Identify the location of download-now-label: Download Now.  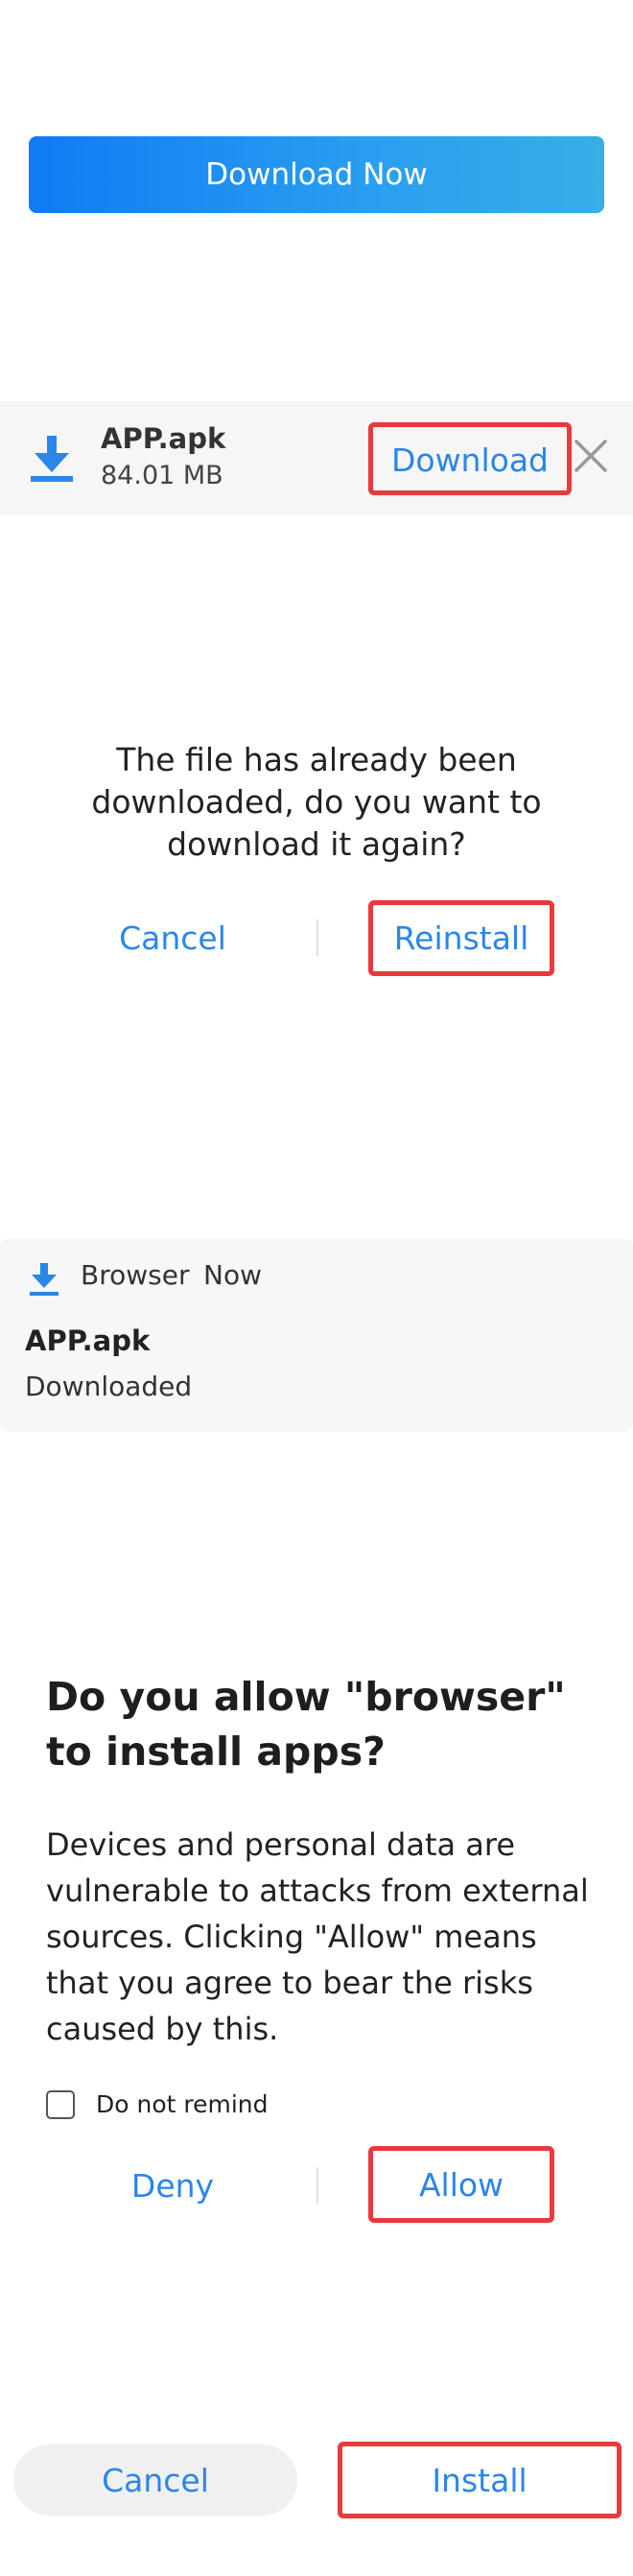
(317, 174).